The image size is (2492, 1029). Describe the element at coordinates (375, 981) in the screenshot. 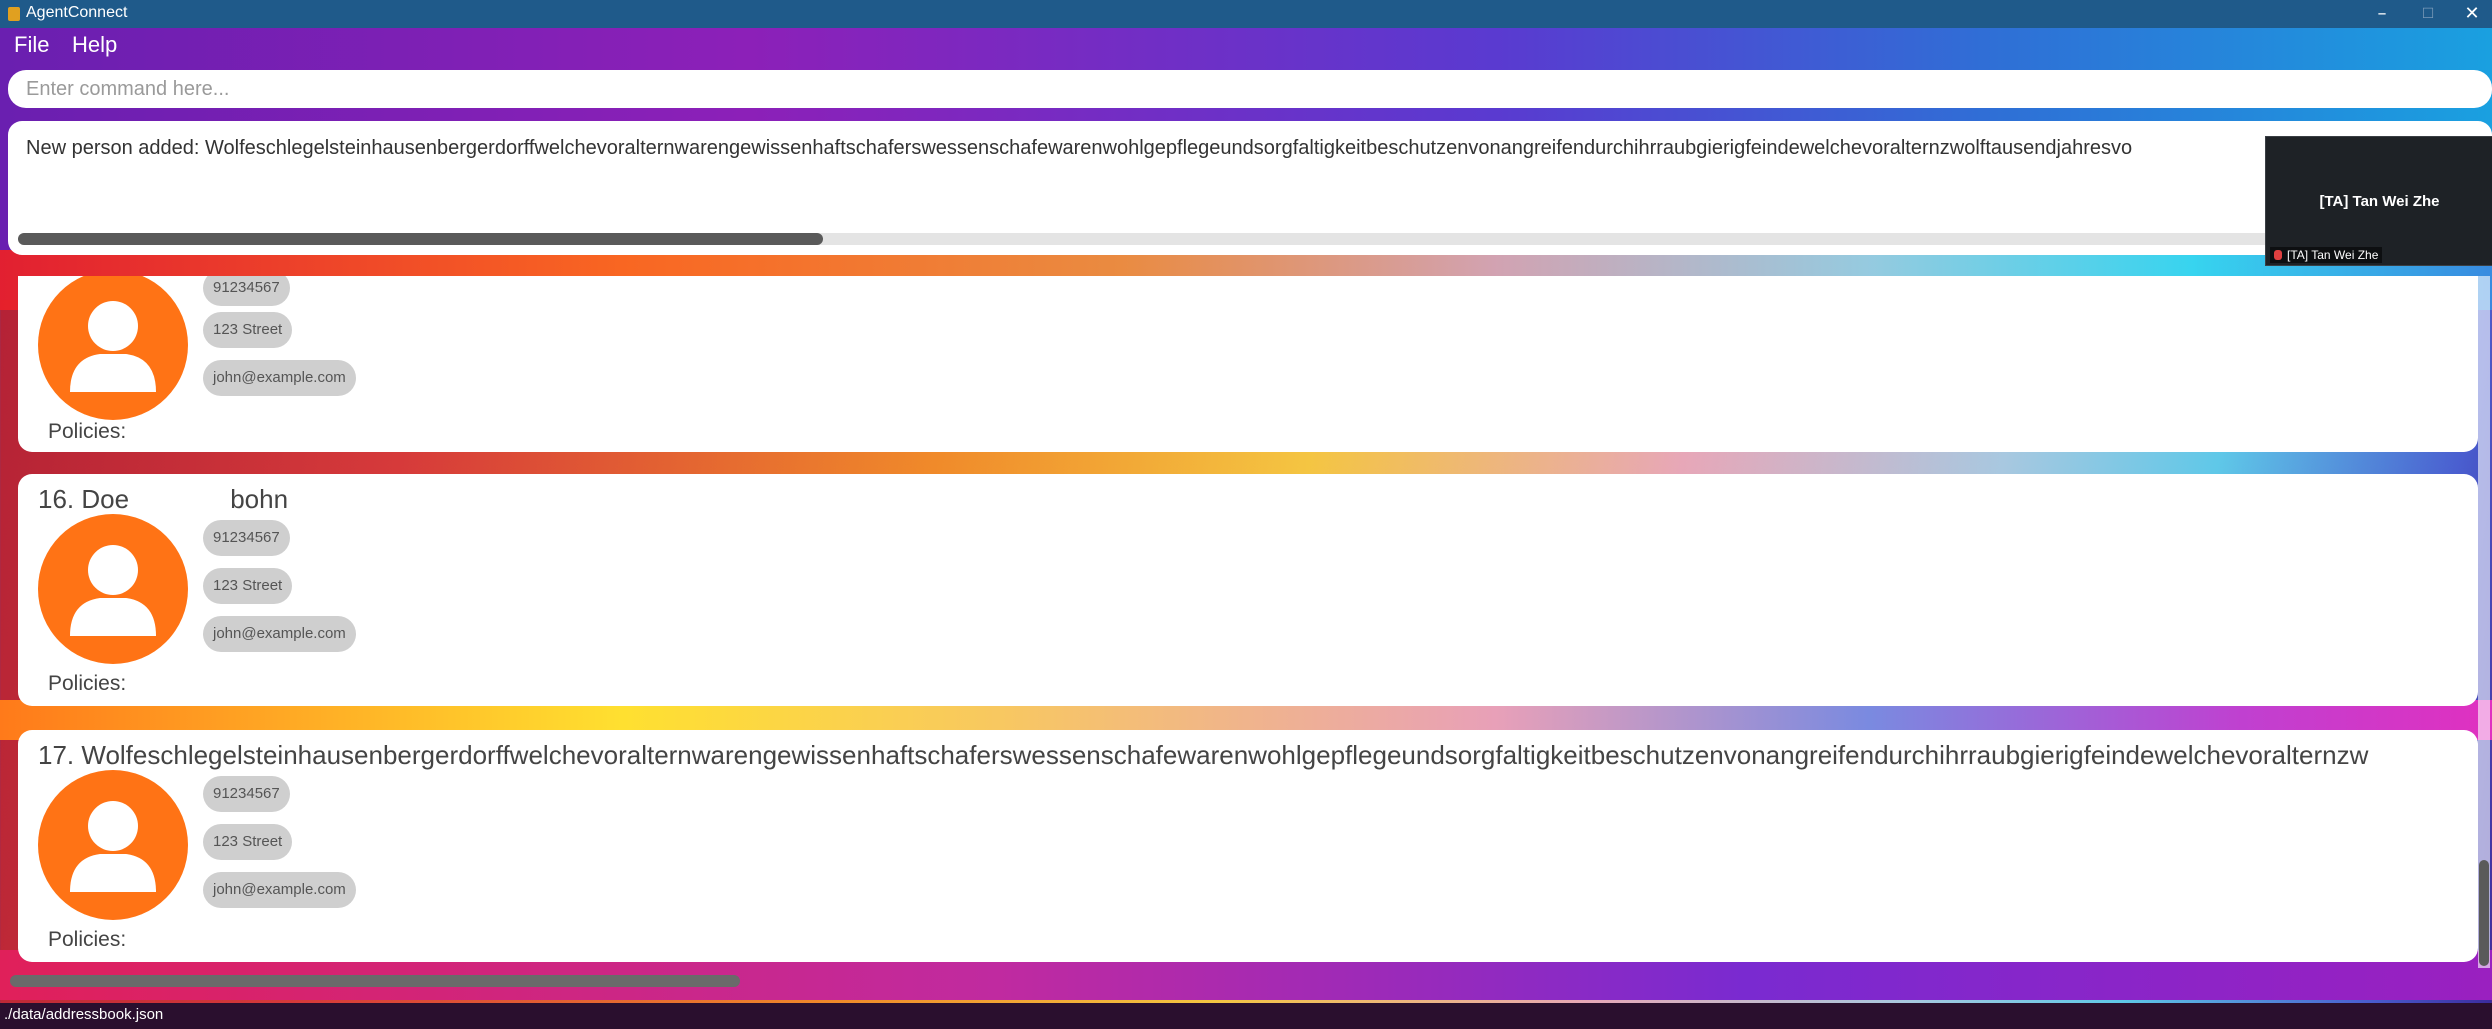

I see `list-horizontal-scrollbar` at that location.